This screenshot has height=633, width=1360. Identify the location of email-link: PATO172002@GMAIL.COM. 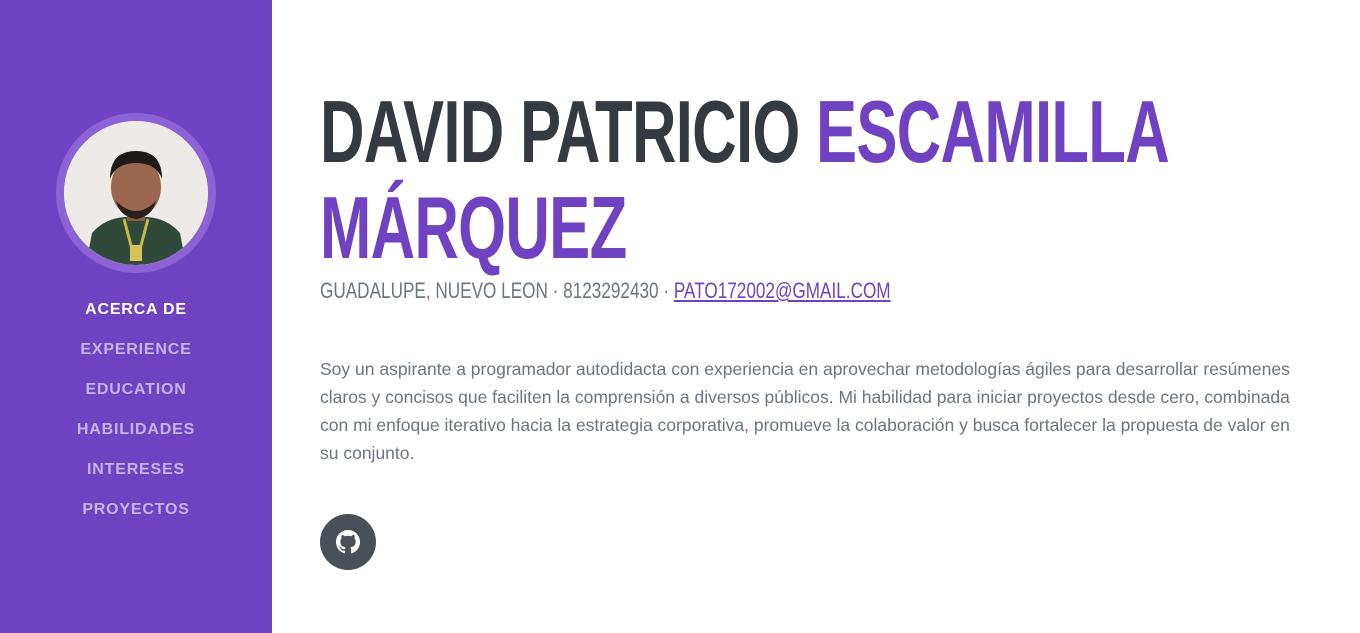
(782, 290).